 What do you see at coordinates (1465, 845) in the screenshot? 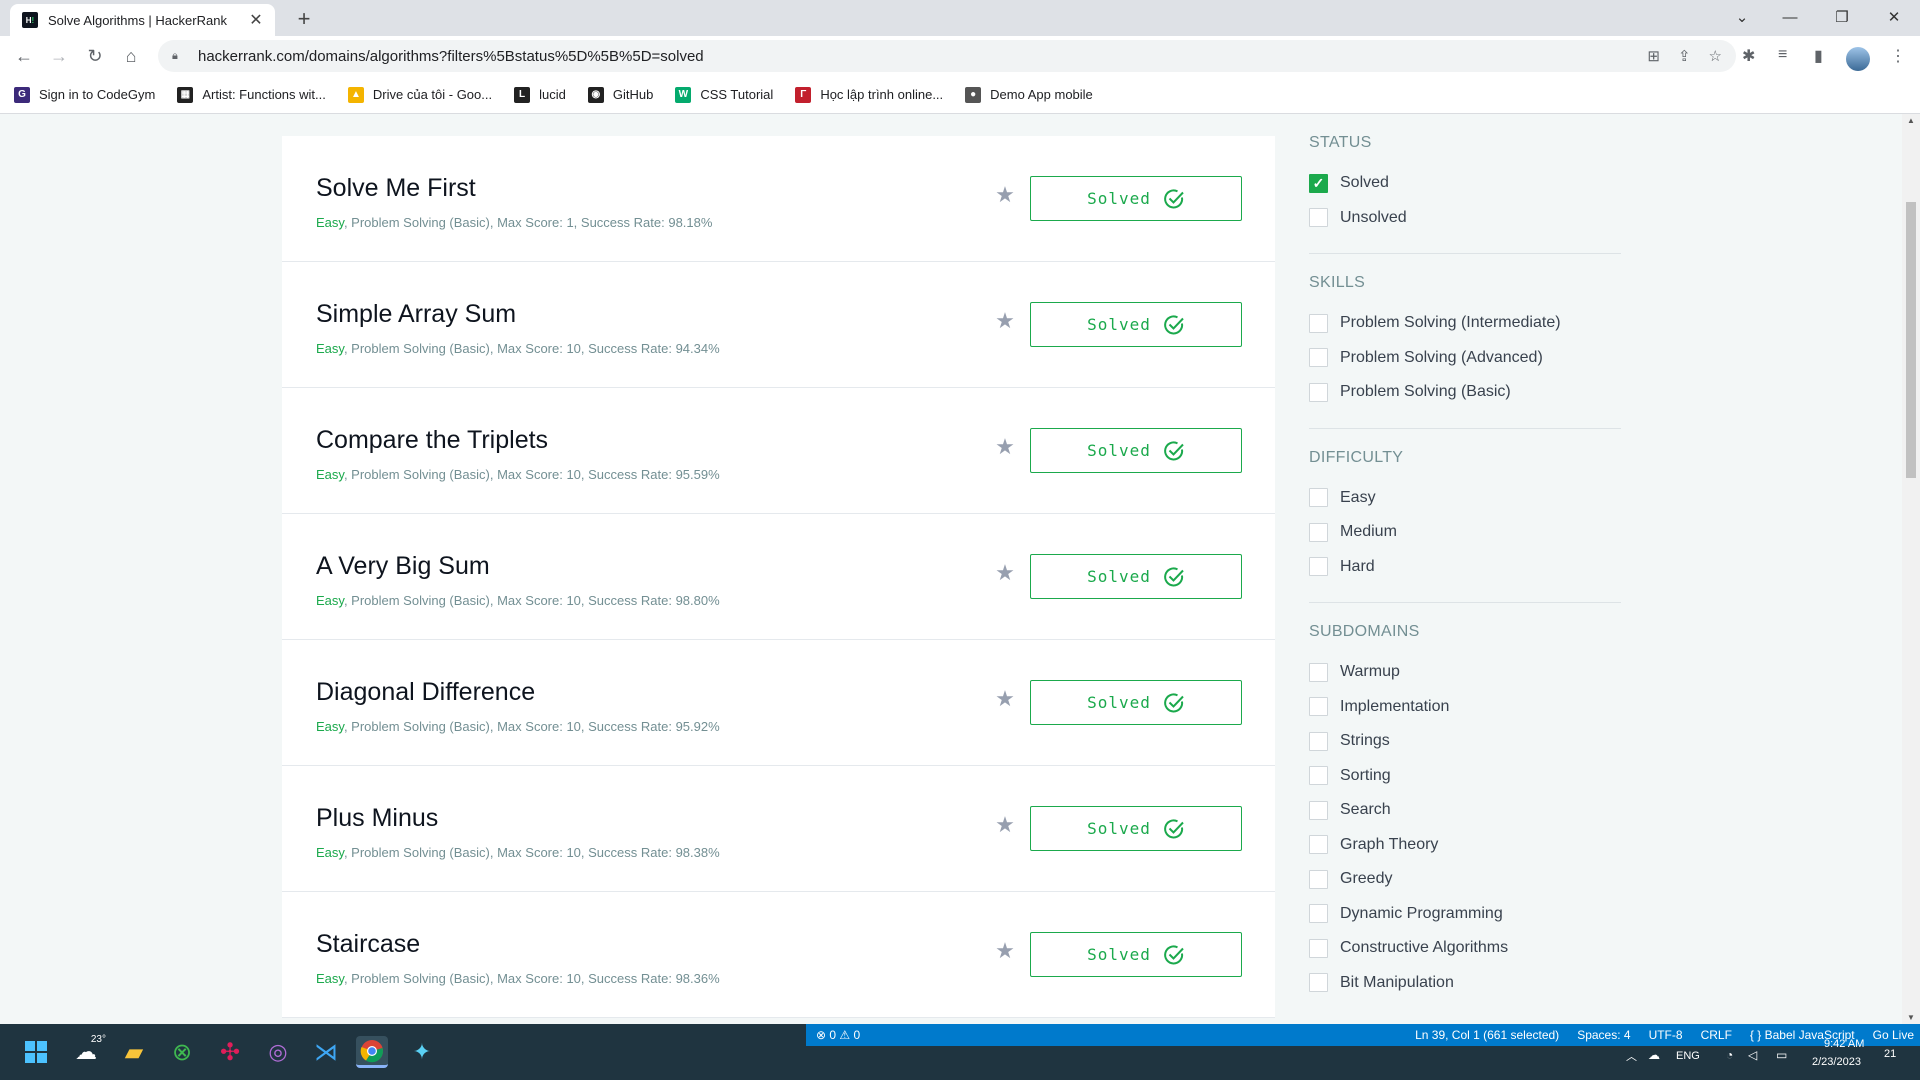
I see `filter-option: Graph Theory` at bounding box center [1465, 845].